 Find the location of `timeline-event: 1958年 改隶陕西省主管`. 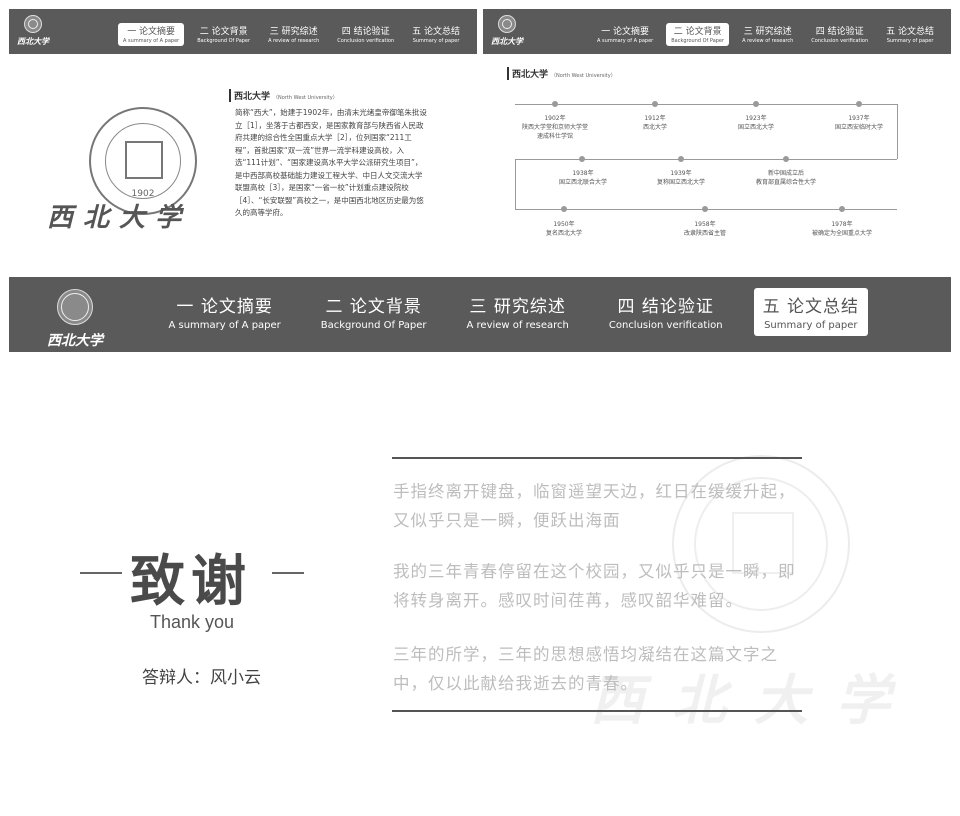

timeline-event: 1958年 改隶陕西省主管 is located at coordinates (704, 229).